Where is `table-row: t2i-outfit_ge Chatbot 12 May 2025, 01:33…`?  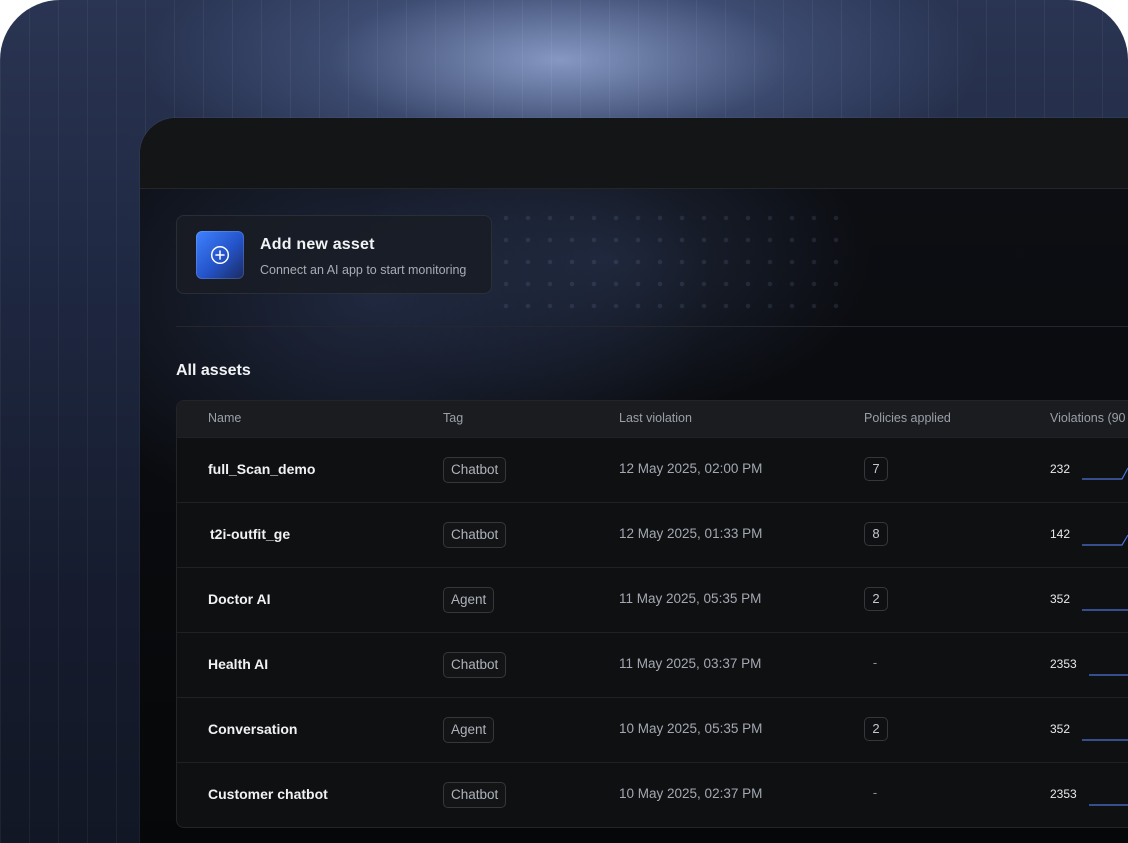
table-row: t2i-outfit_ge Chatbot 12 May 2025, 01:33… is located at coordinates (652, 534).